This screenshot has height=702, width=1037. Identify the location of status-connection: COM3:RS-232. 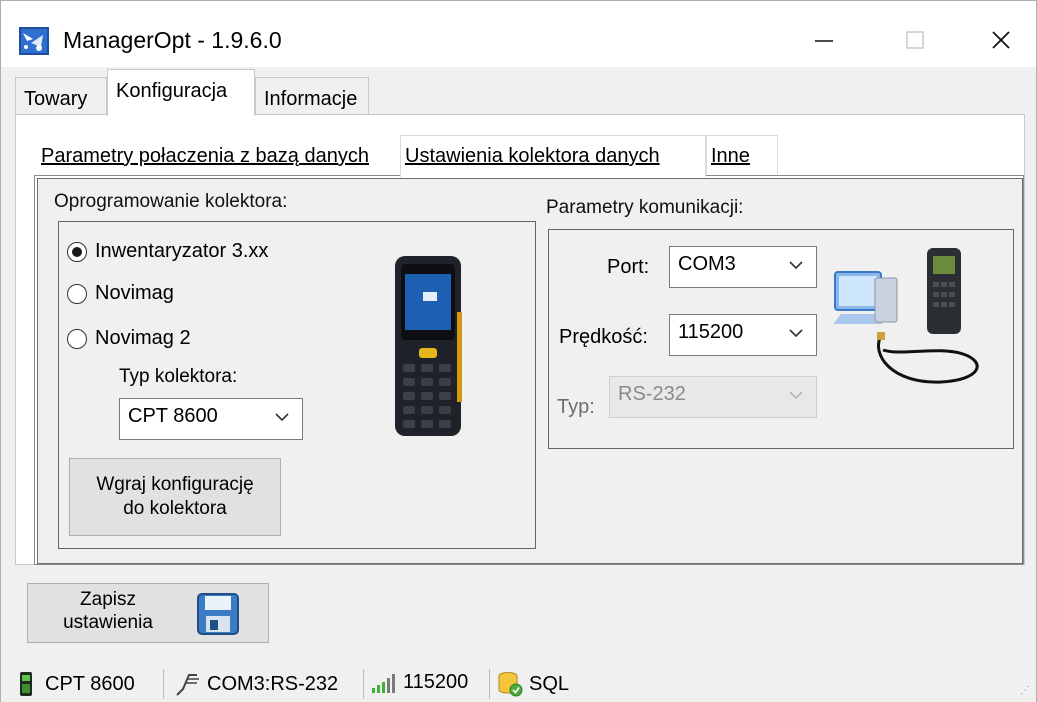
(255, 684).